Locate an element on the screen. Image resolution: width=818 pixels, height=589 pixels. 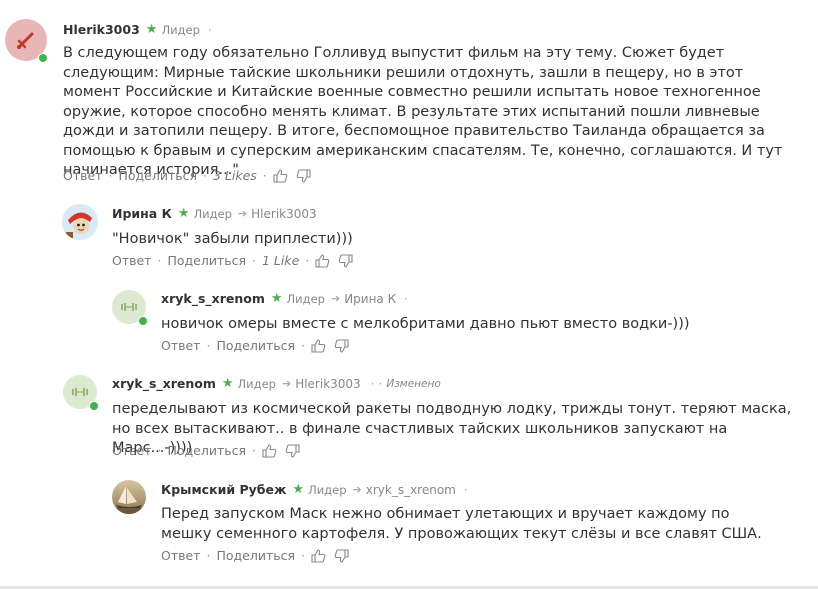
reply-to-user: xryk_s_xrenom is located at coordinates (411, 490).